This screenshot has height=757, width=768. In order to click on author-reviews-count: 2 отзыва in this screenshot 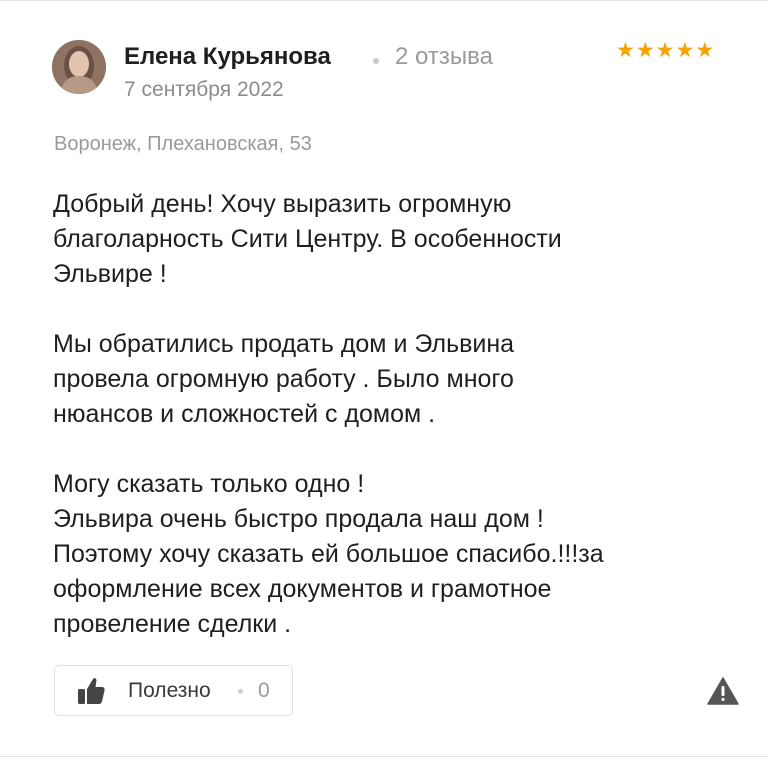, I will do `click(444, 57)`.